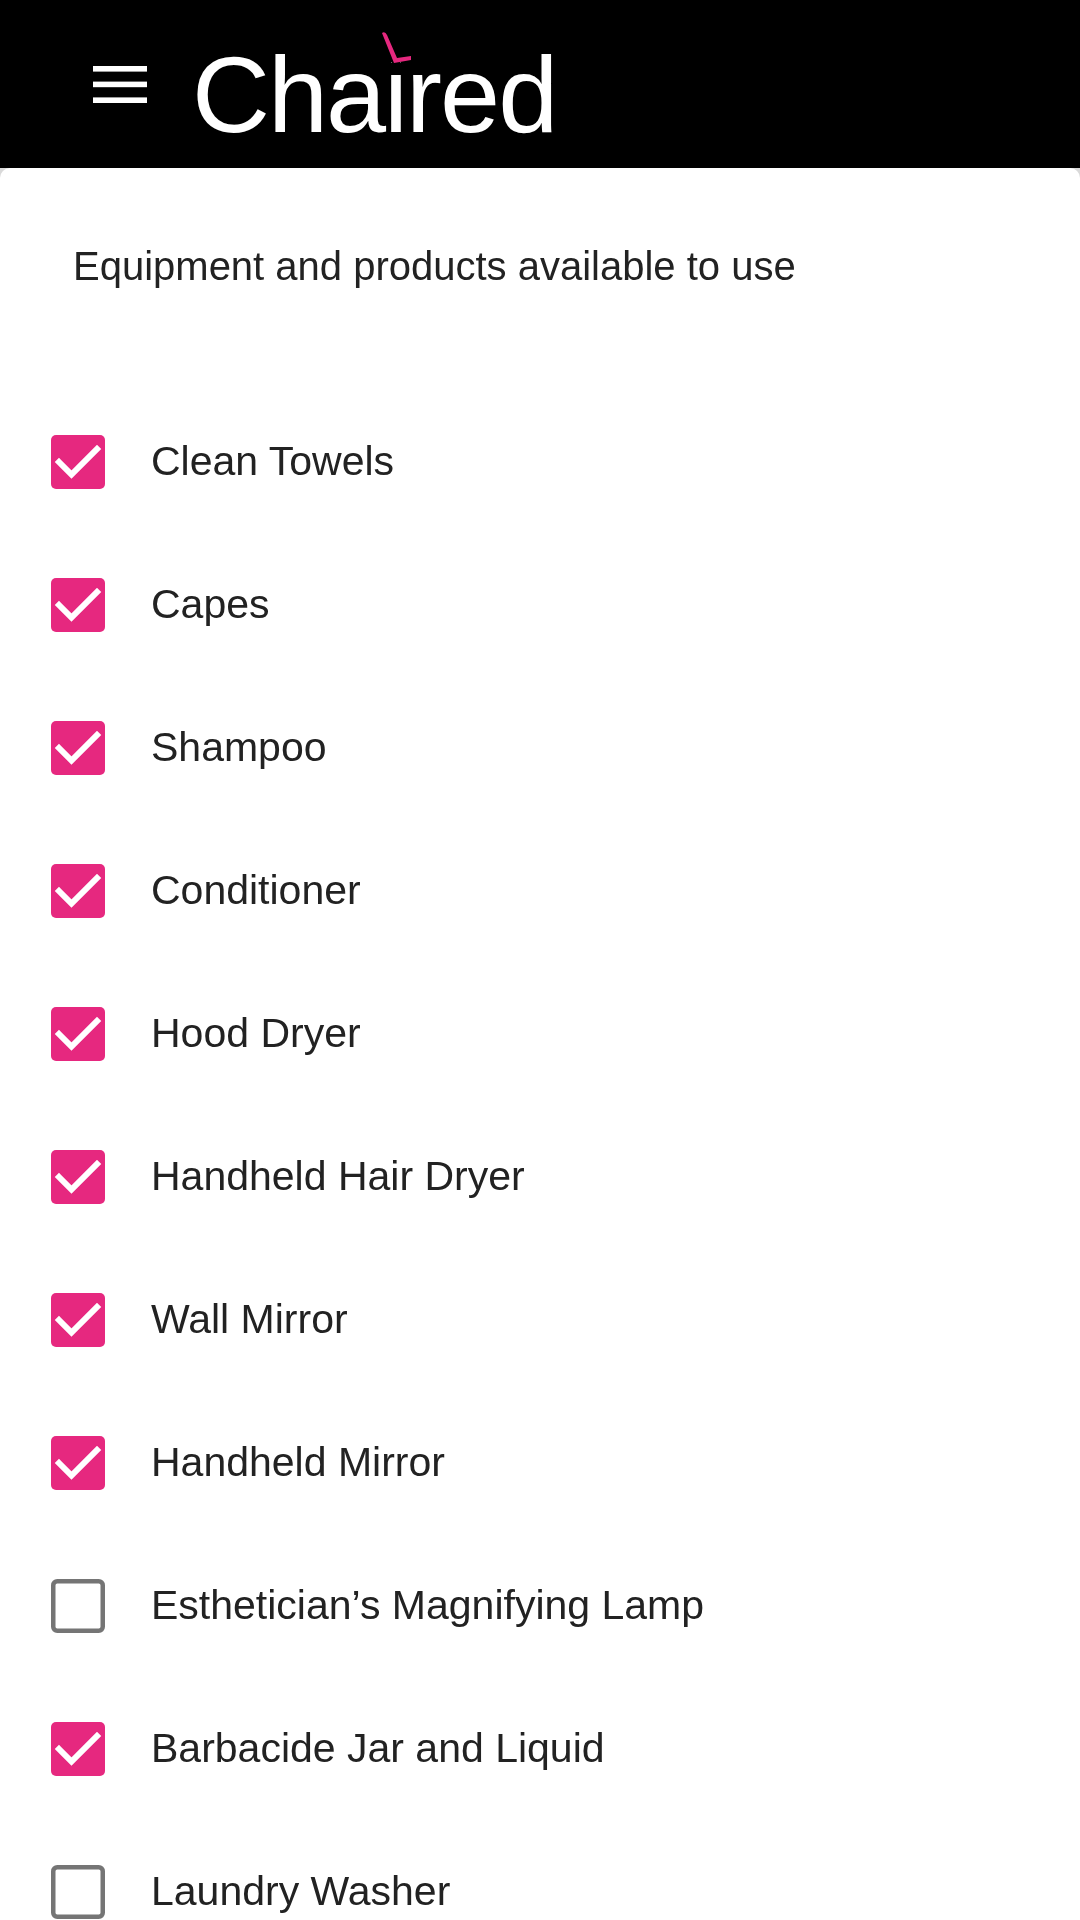 The height and width of the screenshot is (1920, 1080). What do you see at coordinates (435, 266) in the screenshot?
I see `section-title: Equipment and products available to use` at bounding box center [435, 266].